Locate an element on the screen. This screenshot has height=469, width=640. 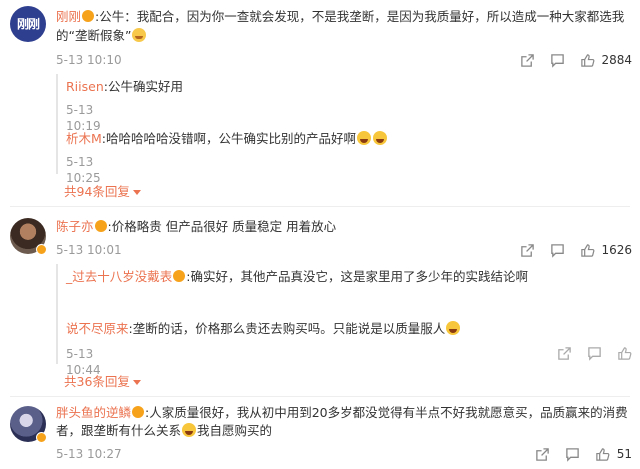
username: 陈子亦 is located at coordinates (75, 226).